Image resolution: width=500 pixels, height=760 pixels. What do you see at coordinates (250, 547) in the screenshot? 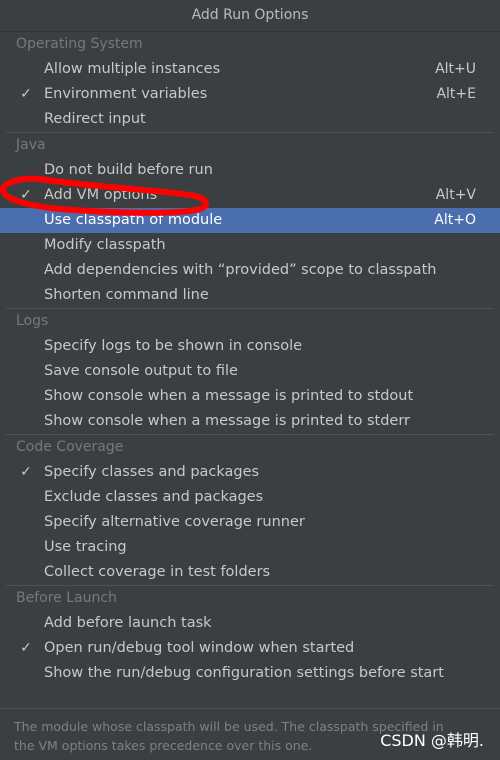
I see `menu-item-use-tracing: Use tracing` at bounding box center [250, 547].